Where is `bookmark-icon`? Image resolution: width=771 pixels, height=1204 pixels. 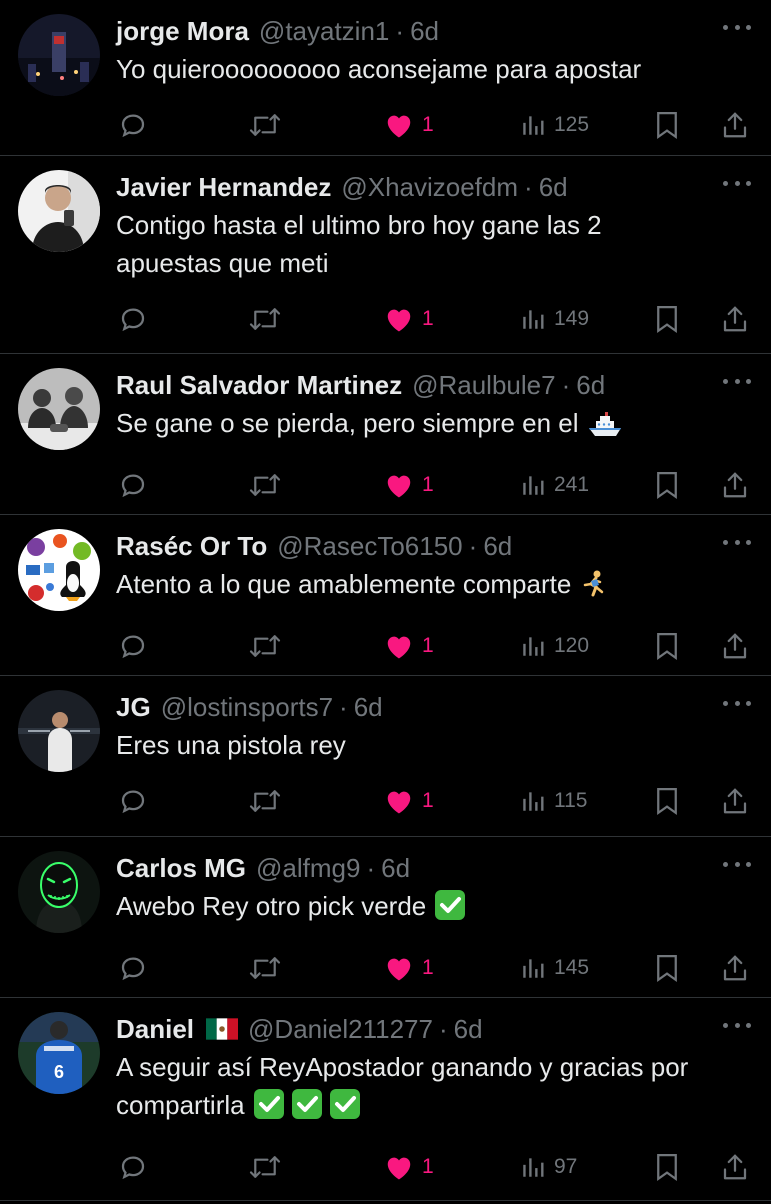
bookmark-icon is located at coordinates (667, 802).